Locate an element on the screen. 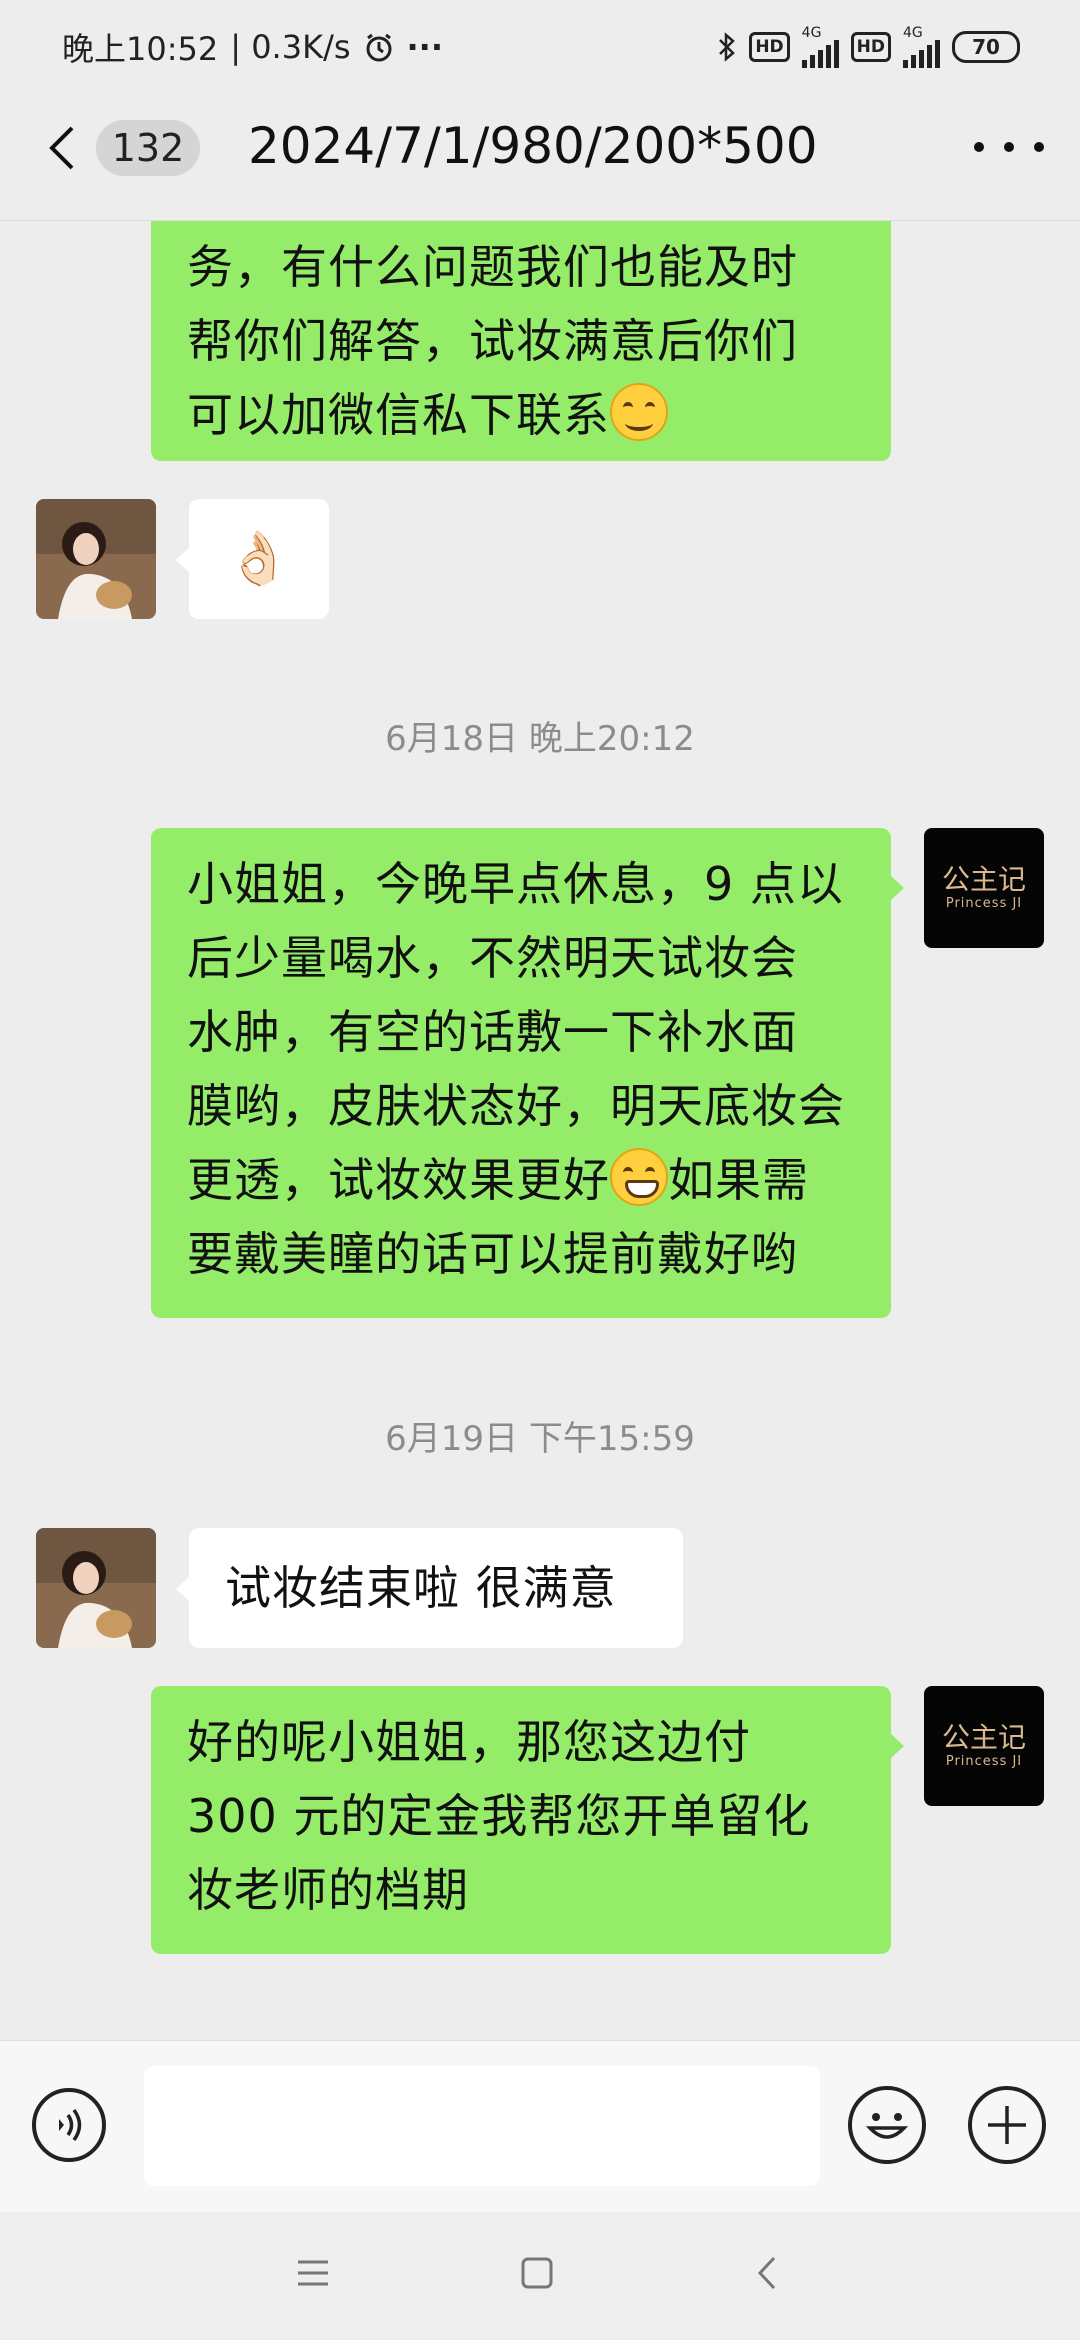 This screenshot has width=1080, height=2340. timestamp: 6月19日 下午15:59 is located at coordinates (540, 1439).